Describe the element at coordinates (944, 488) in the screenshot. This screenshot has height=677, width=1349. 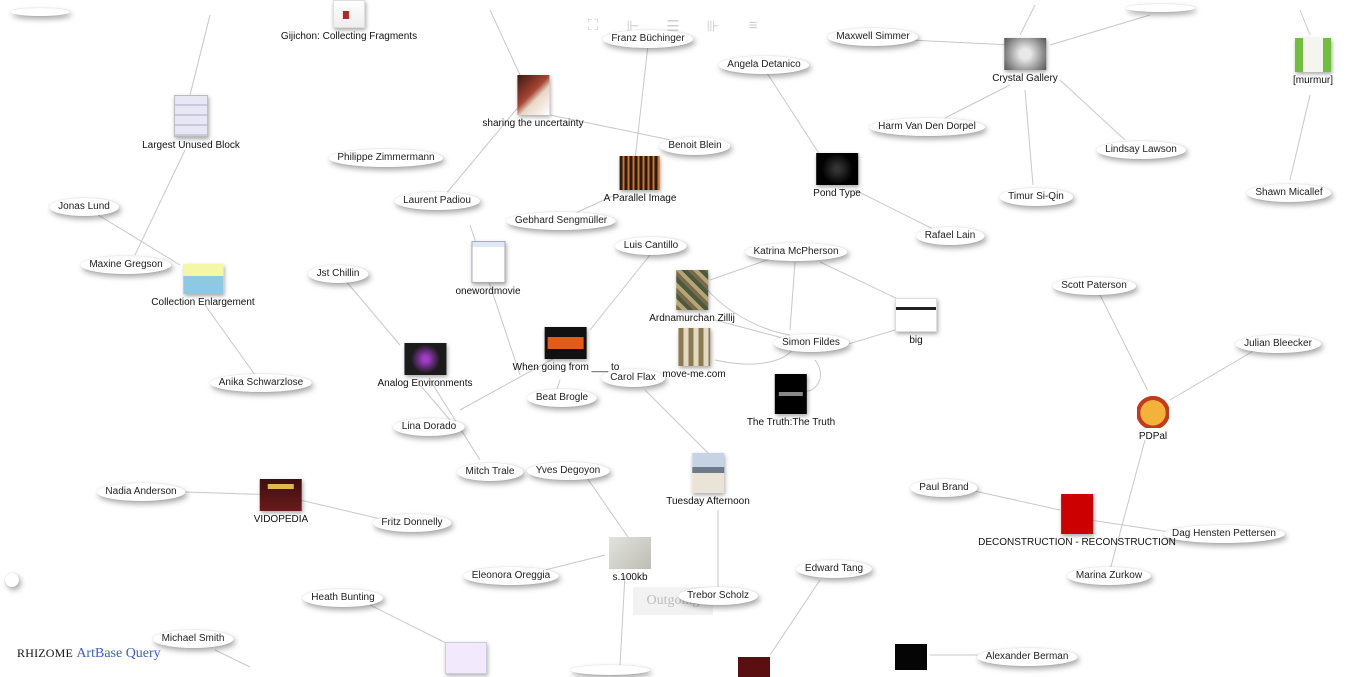
I see `person-node: Paul Brand` at that location.